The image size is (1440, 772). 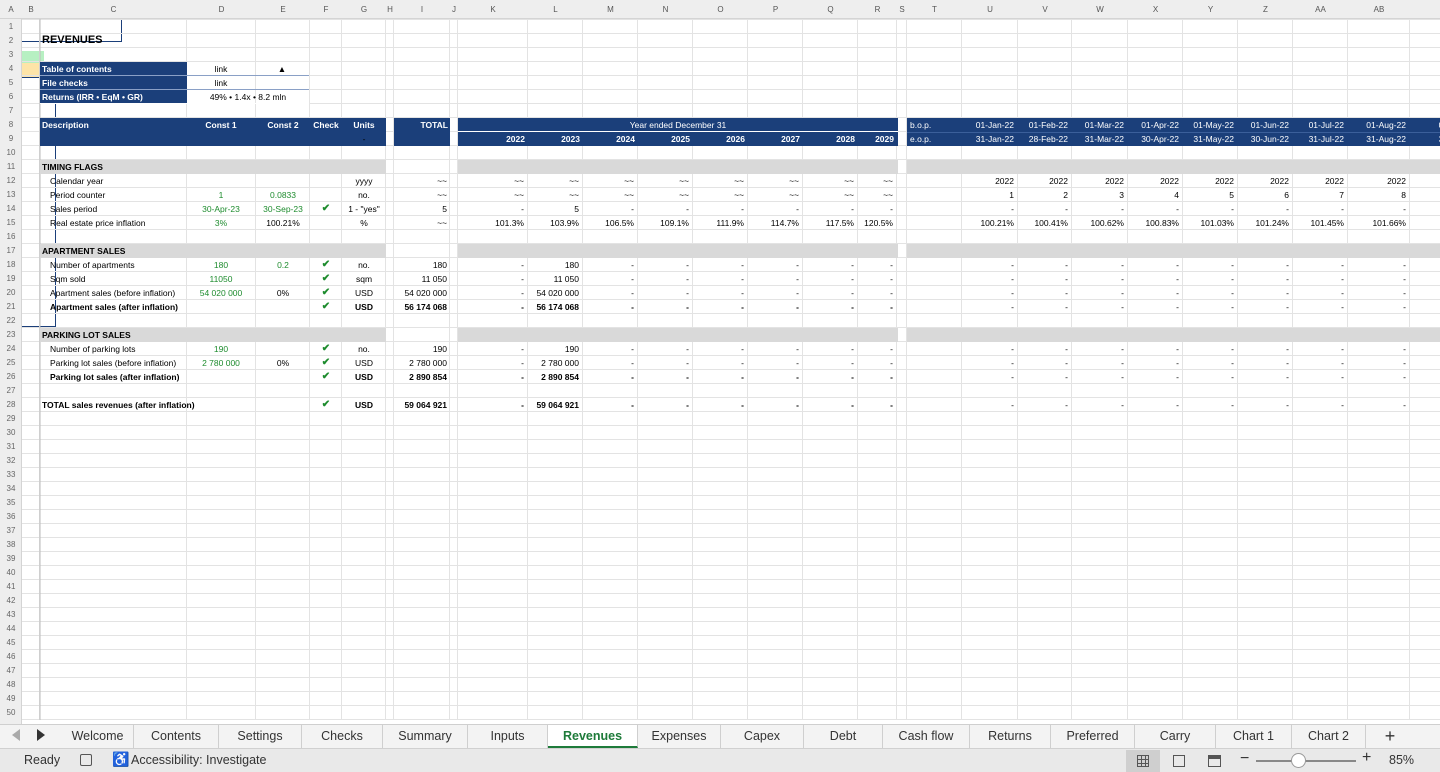 What do you see at coordinates (11, 335) in the screenshot?
I see `row-number: 23` at bounding box center [11, 335].